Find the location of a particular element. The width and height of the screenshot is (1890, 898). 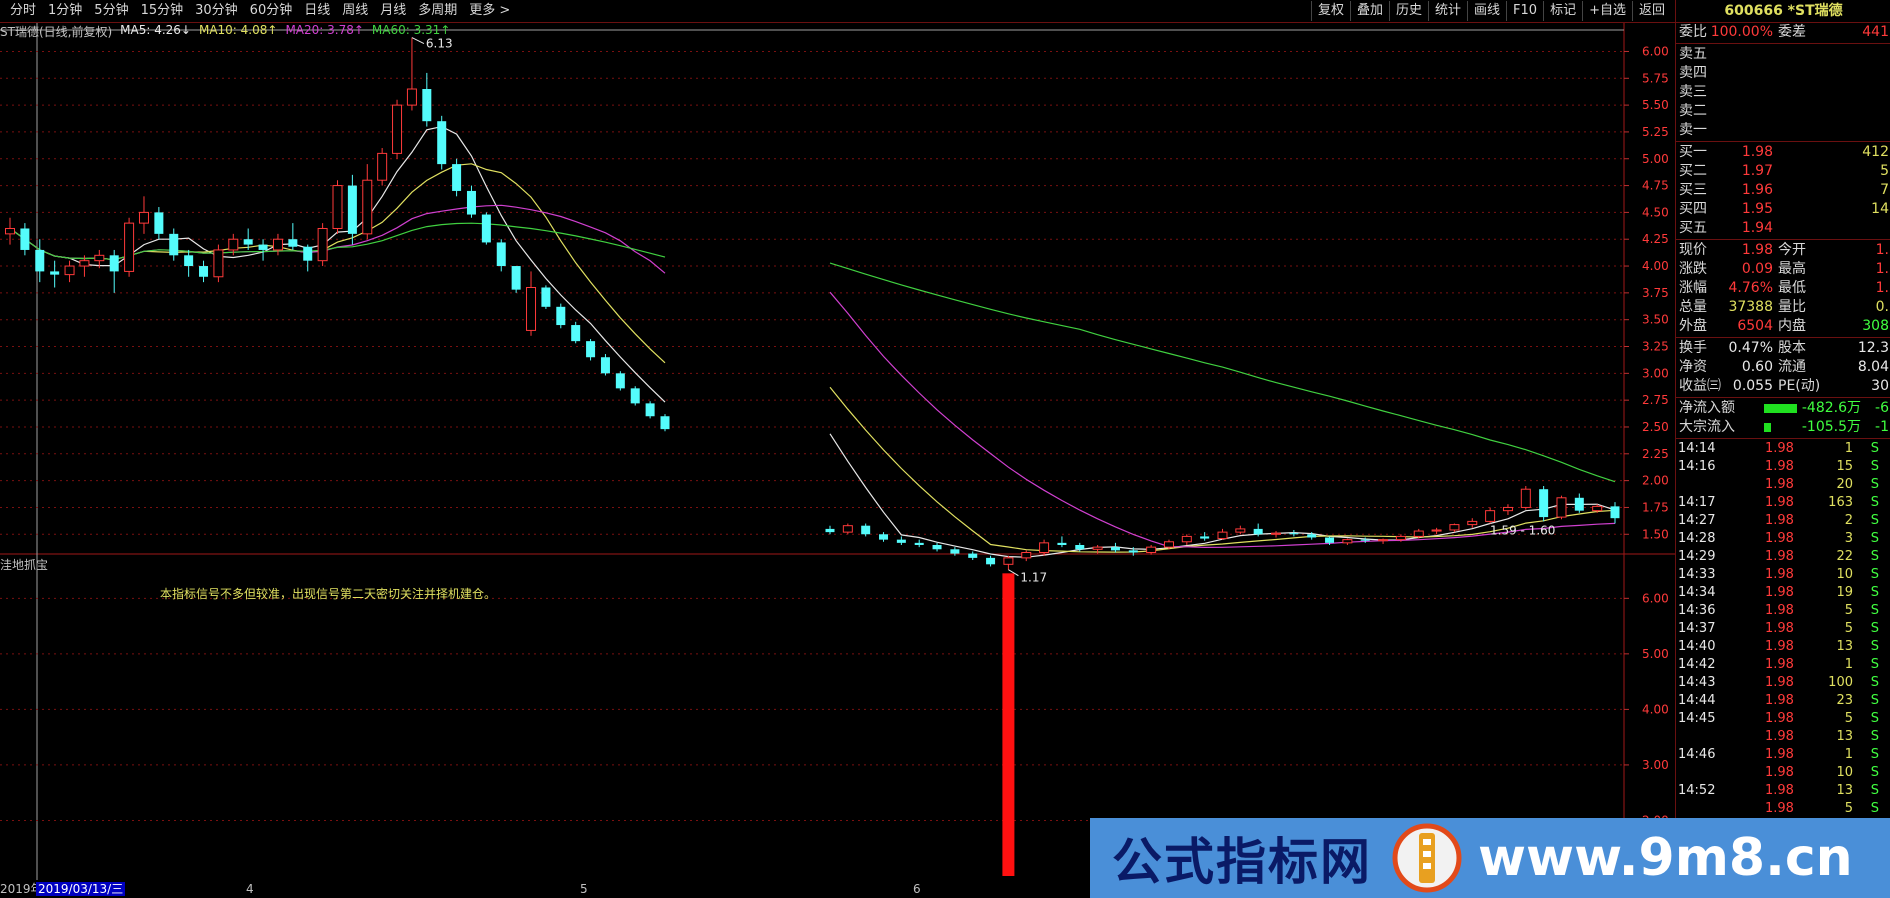

action-button-8: 返回 is located at coordinates (1651, 11).